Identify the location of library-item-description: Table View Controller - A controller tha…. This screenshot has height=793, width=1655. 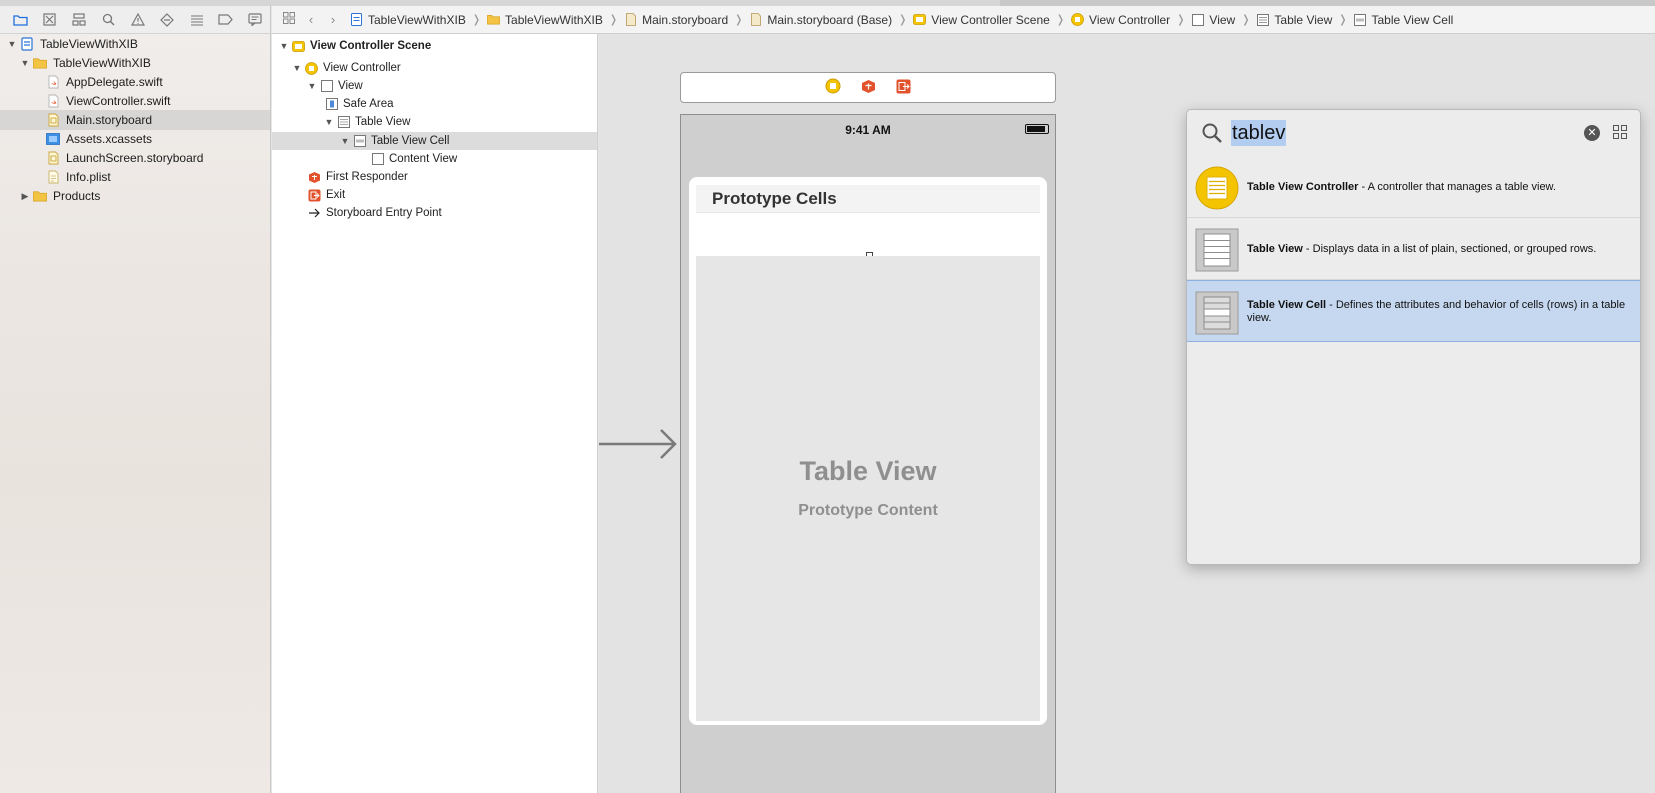
(1401, 186).